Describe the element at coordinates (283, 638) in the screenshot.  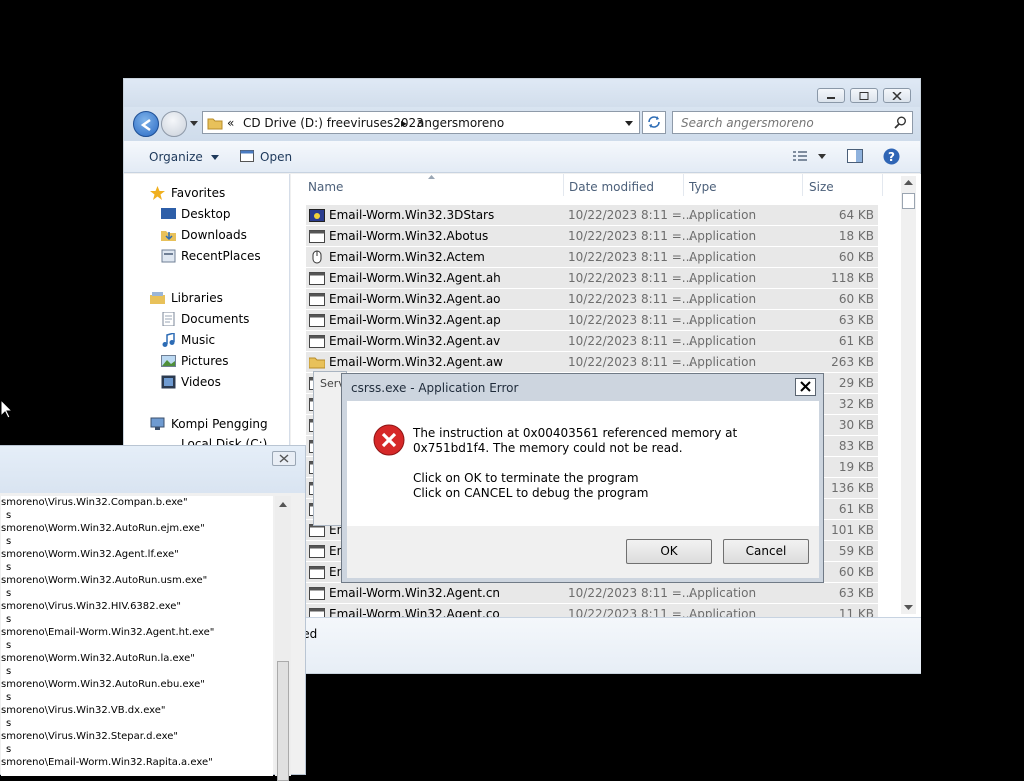
I see `log-scrollbar` at that location.